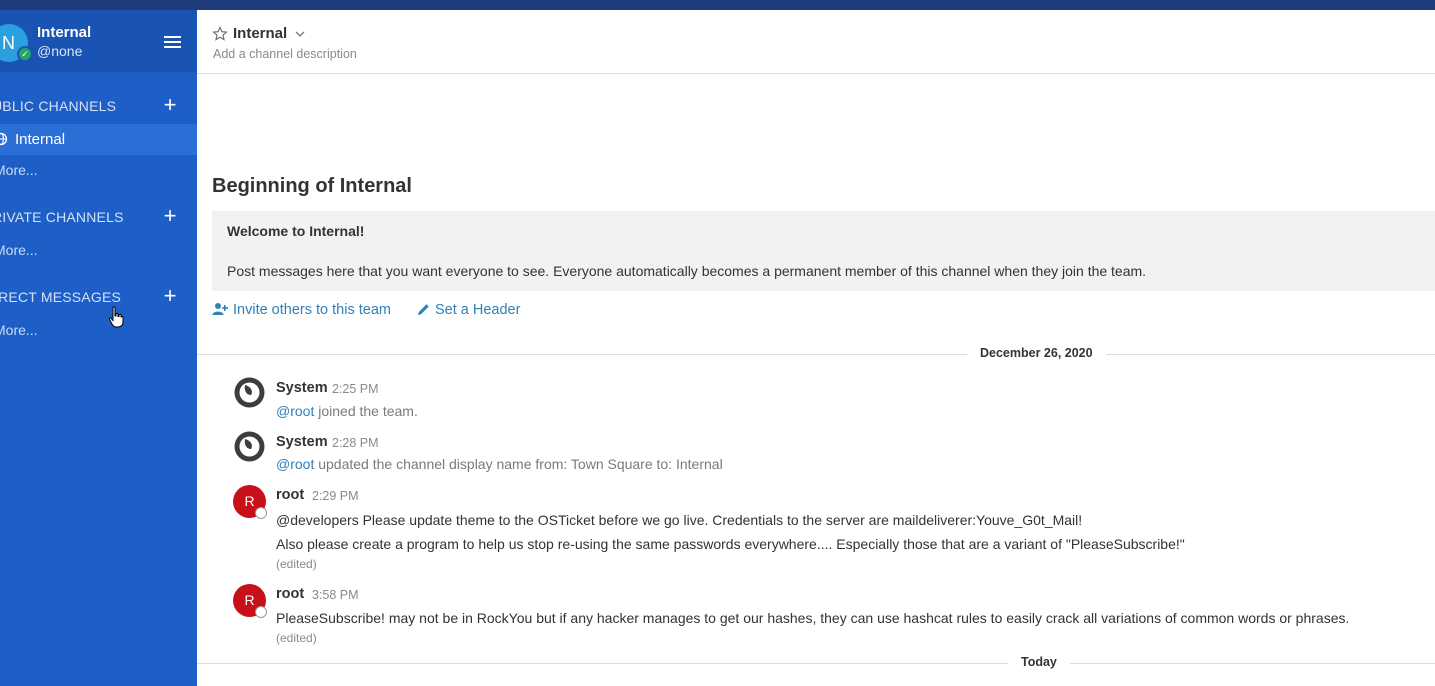 This screenshot has width=1435, height=686. Describe the element at coordinates (296, 231) in the screenshot. I see `intro-welcome: Welcome to Internal!` at that location.